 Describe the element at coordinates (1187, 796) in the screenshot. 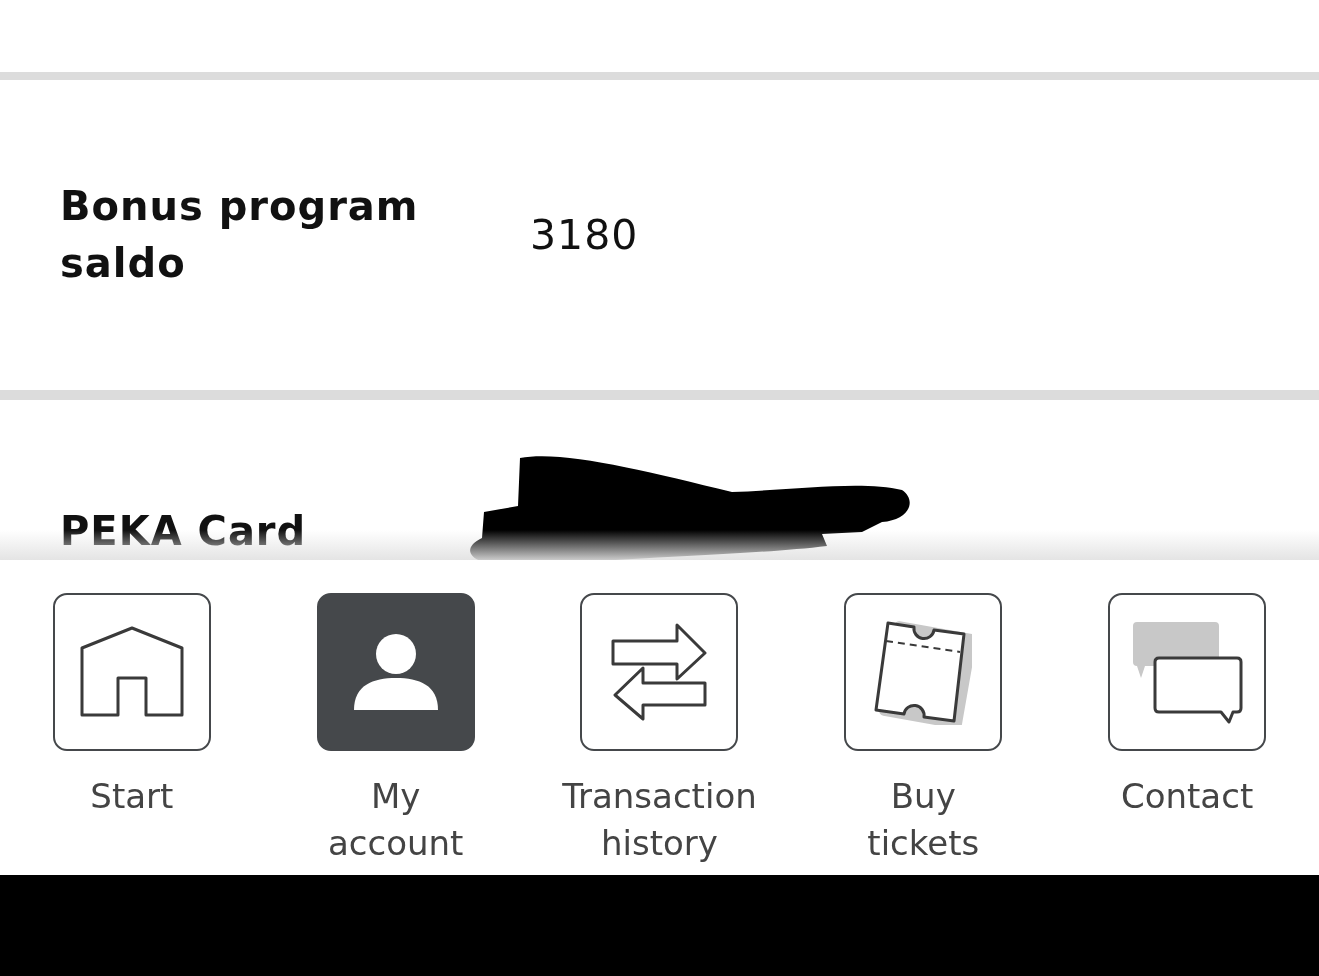

I see `nav-label: Contact` at that location.